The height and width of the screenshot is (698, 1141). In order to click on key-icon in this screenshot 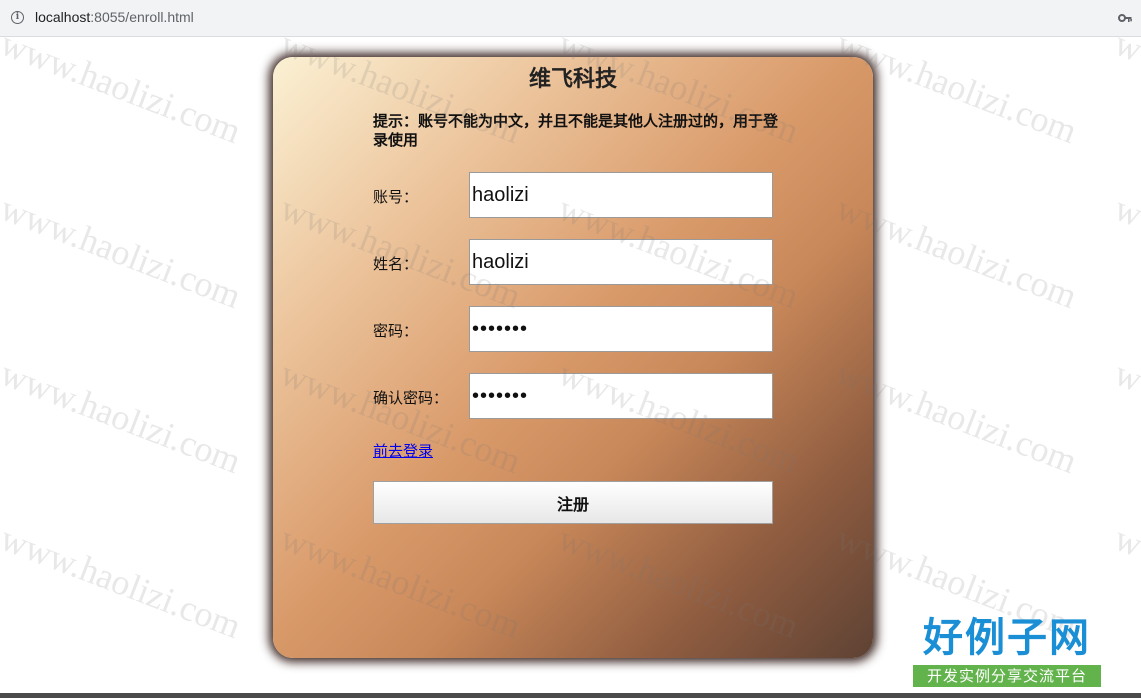, I will do `click(1125, 18)`.